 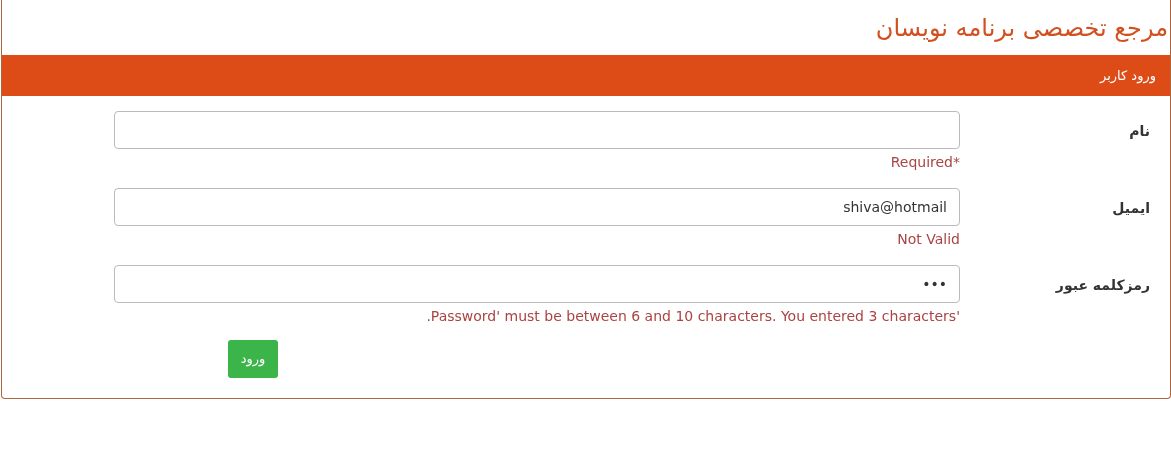 I want to click on field-label: نام, so click(x=1139, y=131).